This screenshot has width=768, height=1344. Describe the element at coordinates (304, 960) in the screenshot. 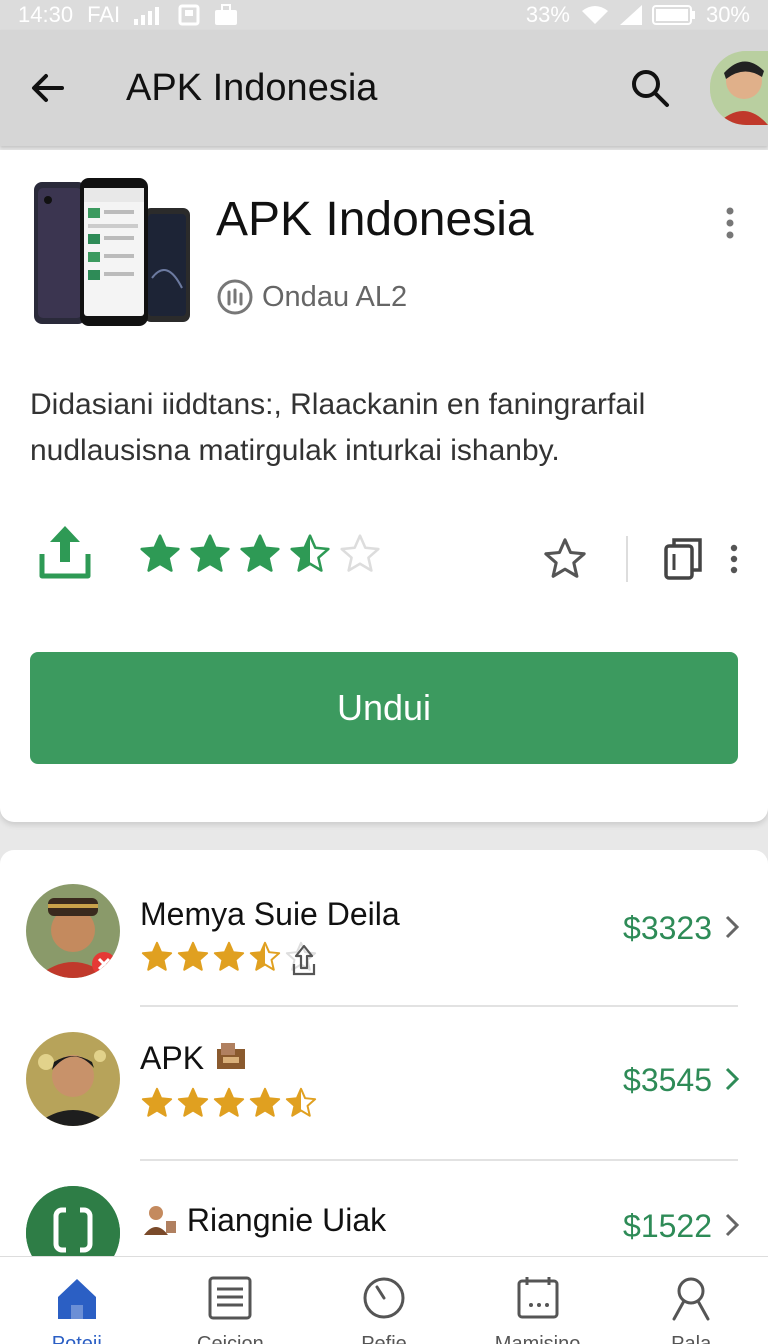

I see `share-icon` at that location.